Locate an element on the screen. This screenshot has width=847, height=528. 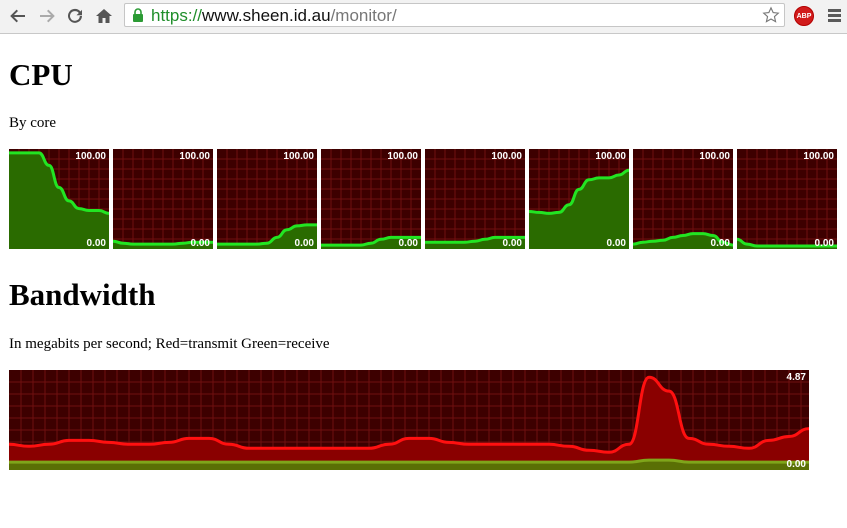
back-button is located at coordinates (18, 16).